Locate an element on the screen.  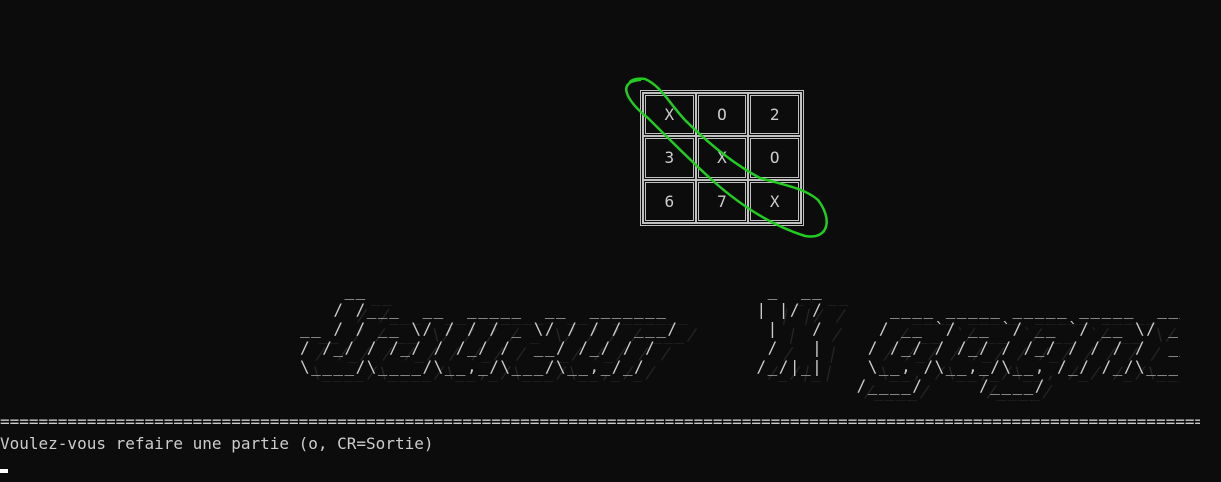
terminal-cursor is located at coordinates (4, 471).